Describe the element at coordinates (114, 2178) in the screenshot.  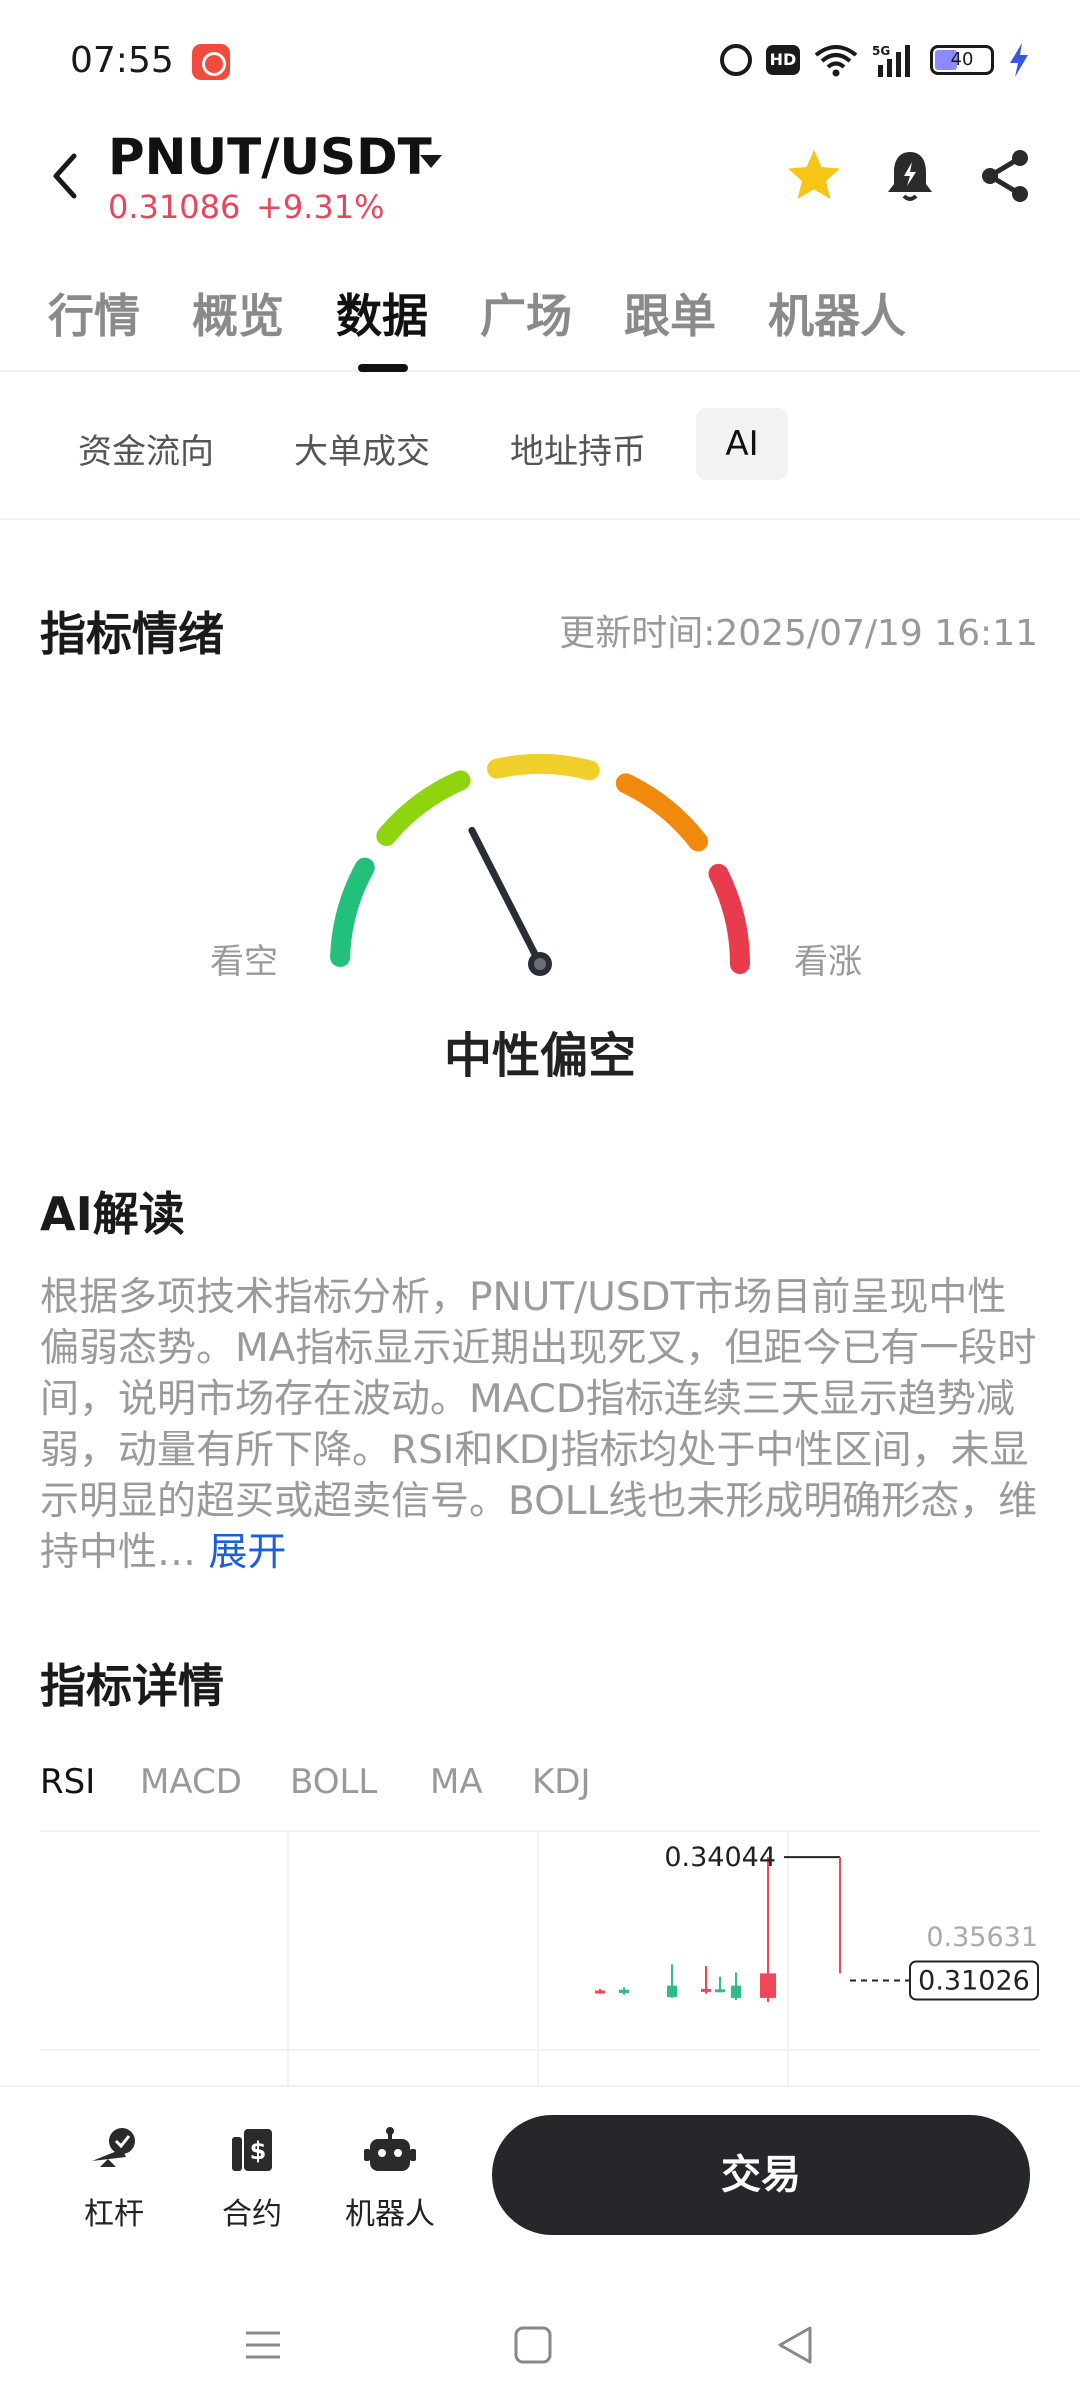
I see `leverage-button: 杠杆` at that location.